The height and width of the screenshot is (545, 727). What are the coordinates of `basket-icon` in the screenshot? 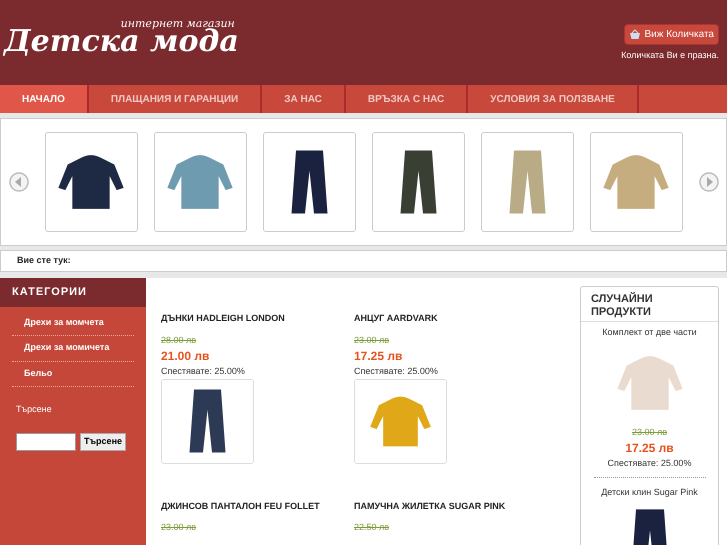 It's located at (634, 34).